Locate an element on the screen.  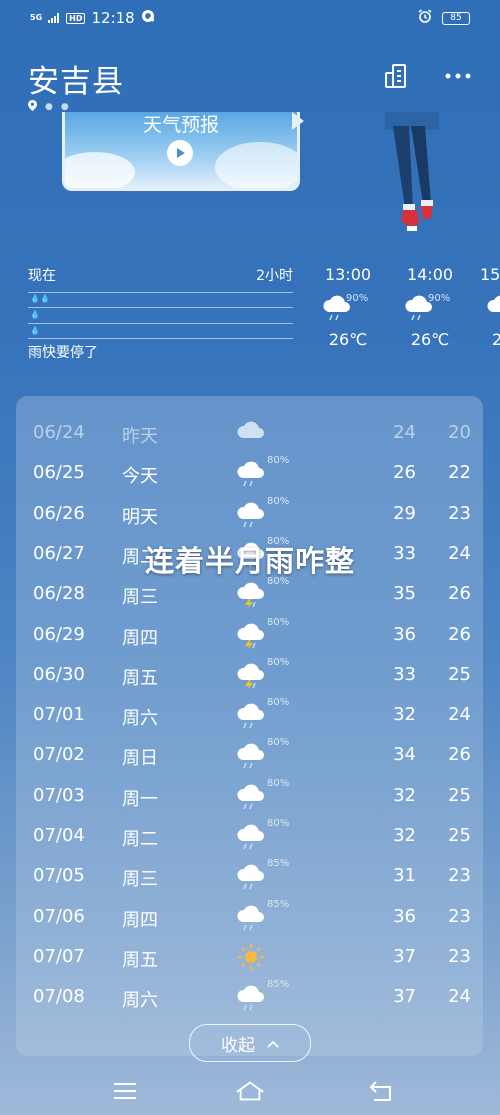
home-icon is located at coordinates (250, 1091).